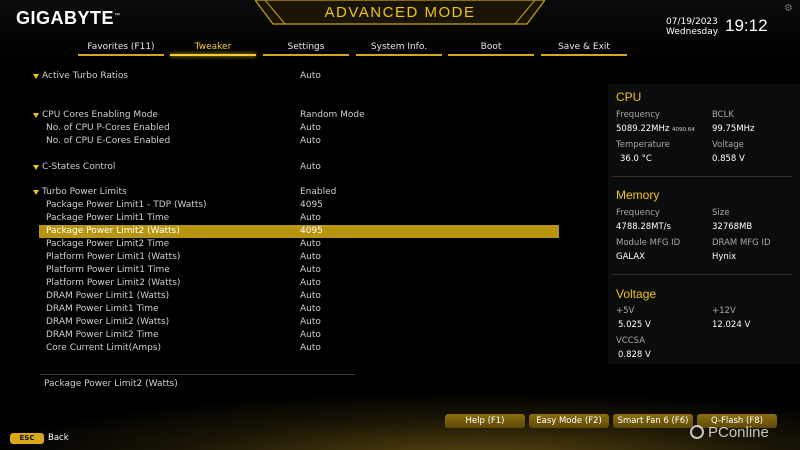  What do you see at coordinates (634, 355) in the screenshot?
I see `vccsa-value: 0.828 V` at bounding box center [634, 355].